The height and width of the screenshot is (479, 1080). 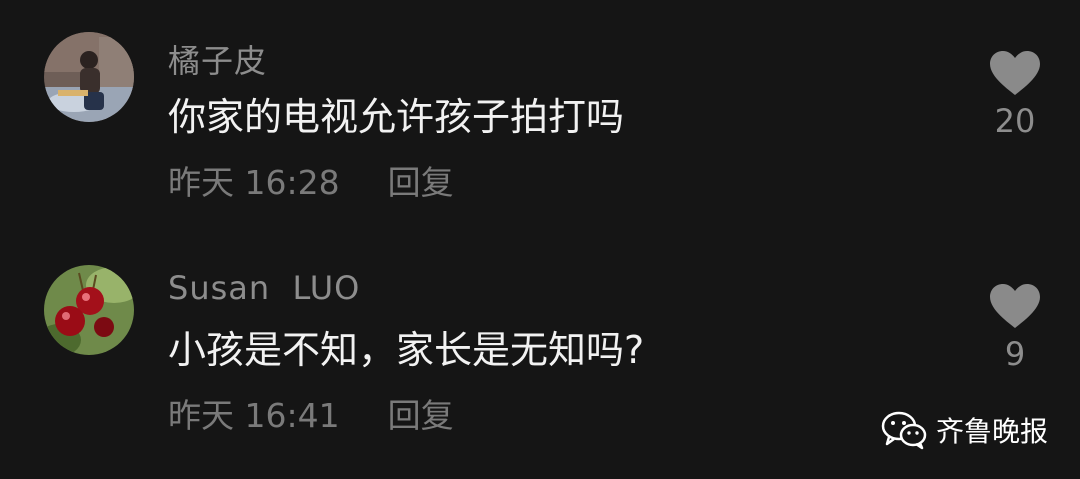 What do you see at coordinates (254, 182) in the screenshot?
I see `comment-time: 昨天 16:28` at bounding box center [254, 182].